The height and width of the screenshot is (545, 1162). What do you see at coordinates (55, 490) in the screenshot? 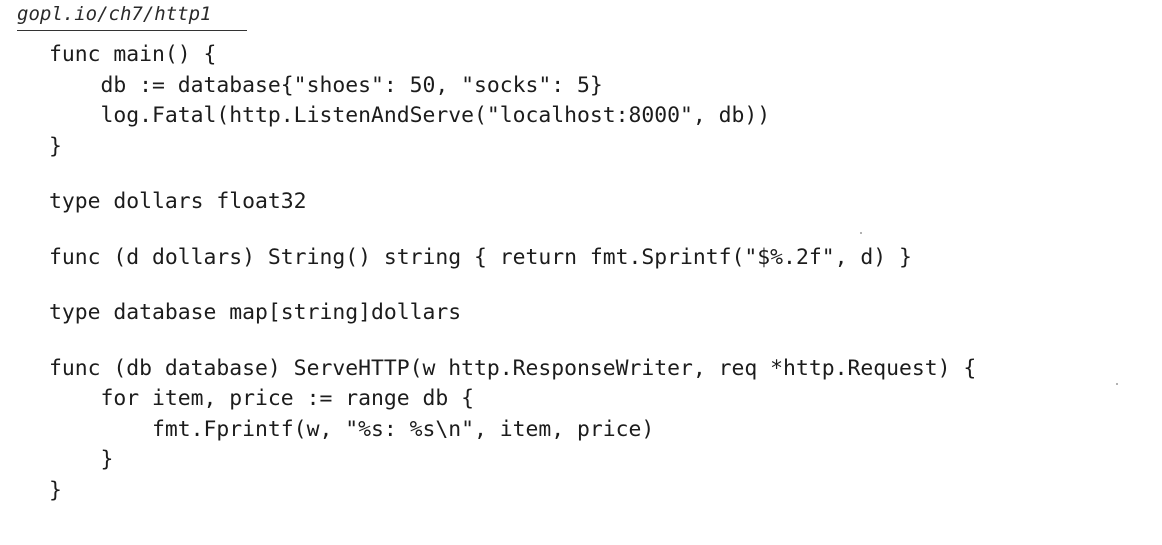
I see `code-line-16: }` at bounding box center [55, 490].